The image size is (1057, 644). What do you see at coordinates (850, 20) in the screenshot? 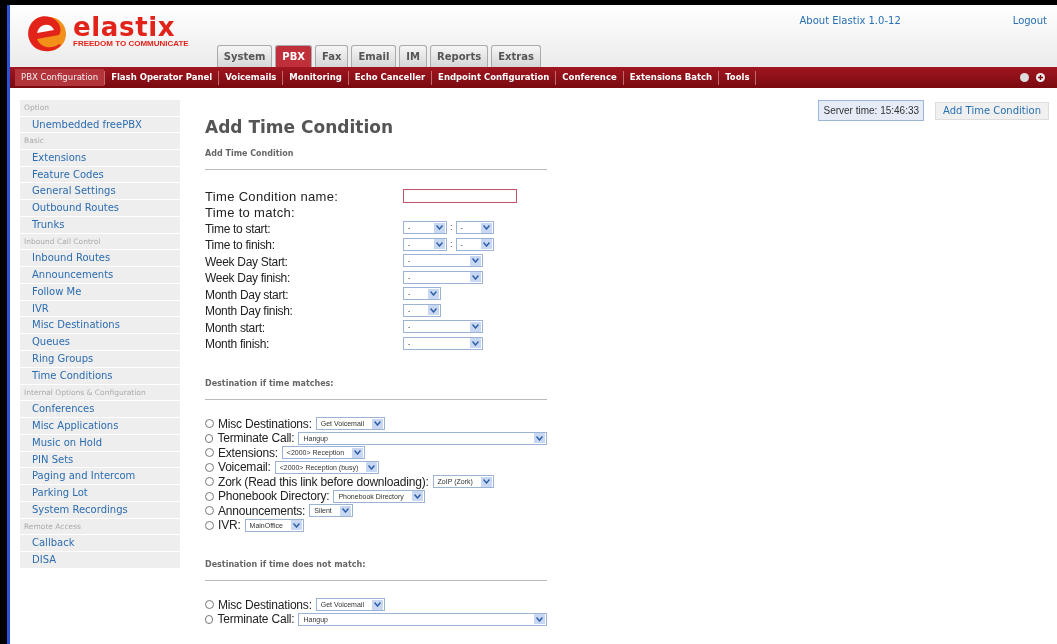
I see `about-link: About Elastix 1.0-12` at bounding box center [850, 20].